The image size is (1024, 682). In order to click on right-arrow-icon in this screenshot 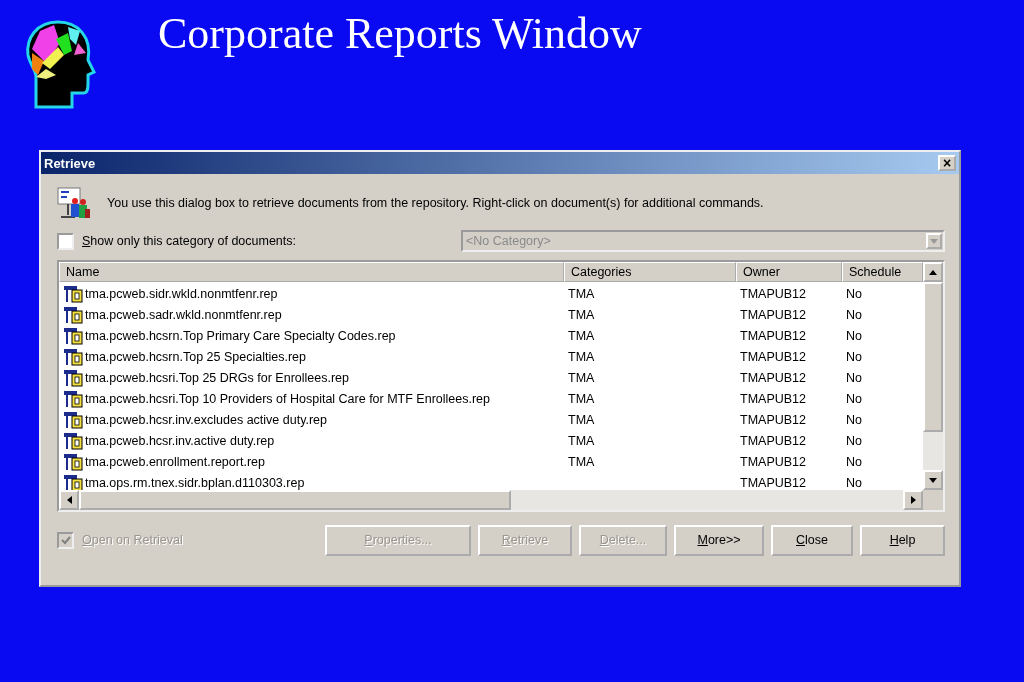, I will do `click(913, 500)`.